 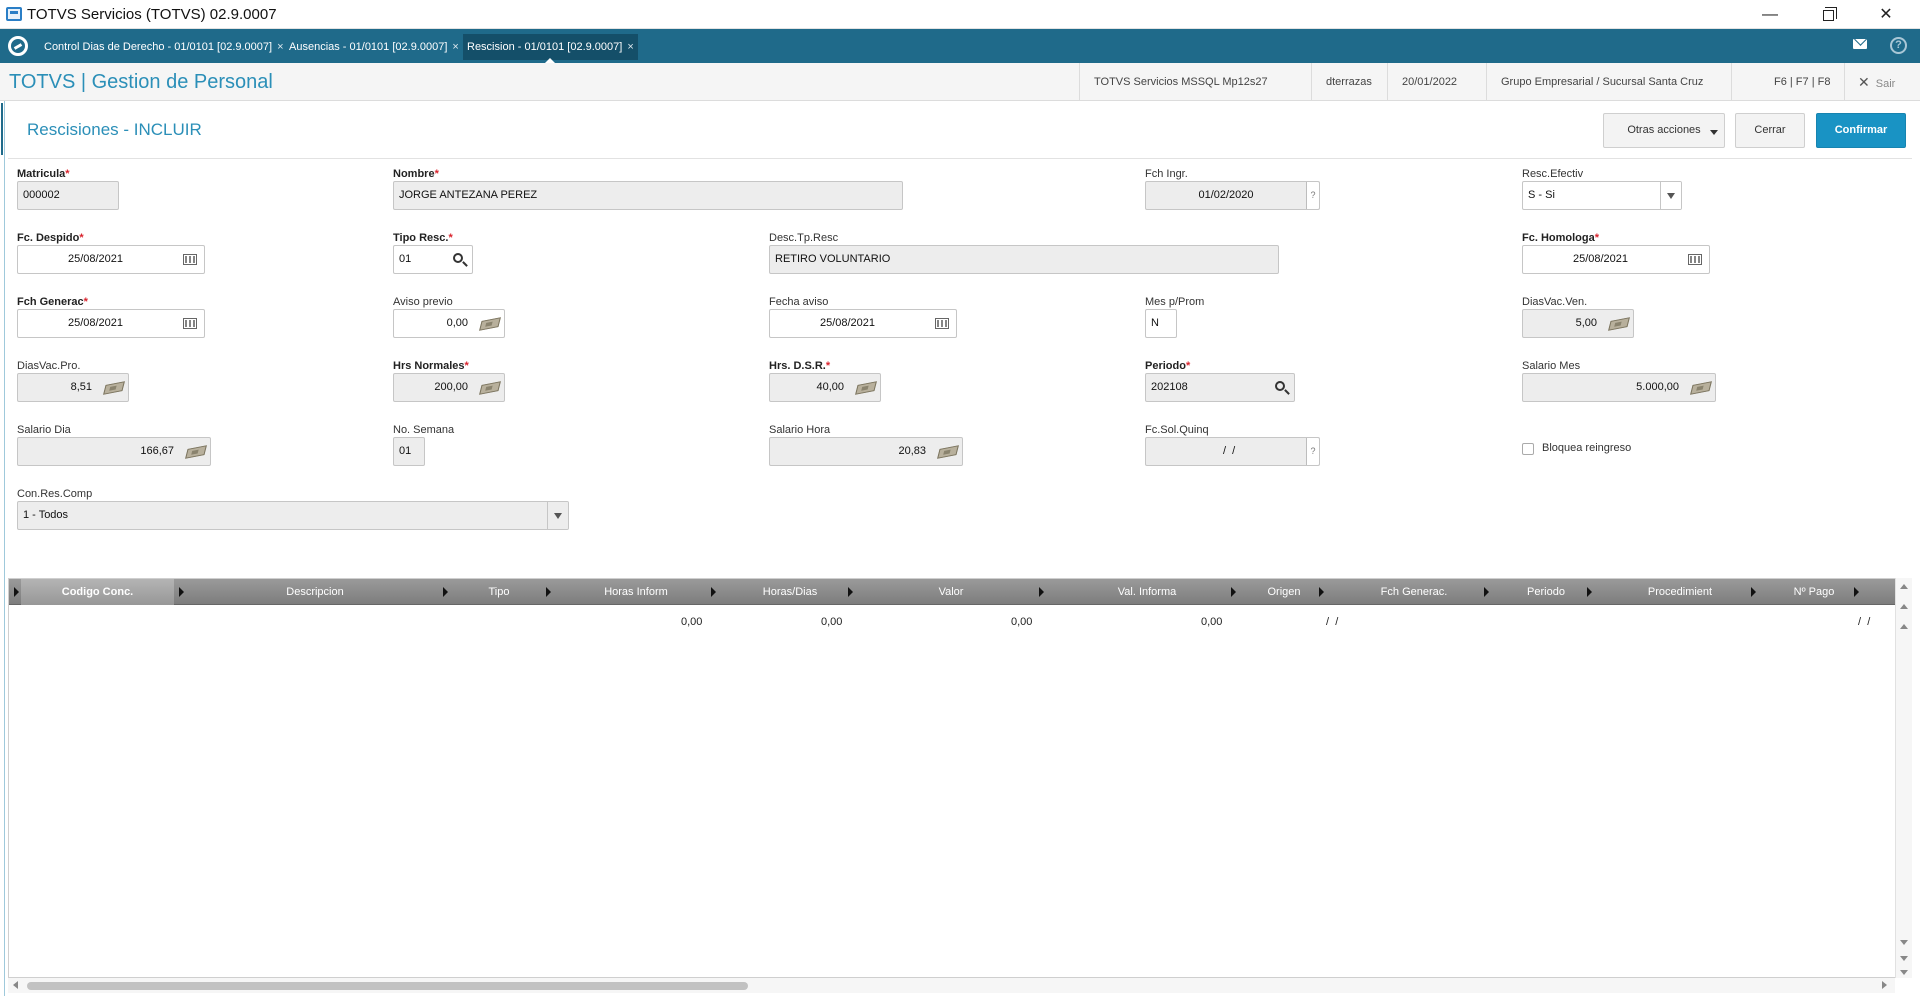 I want to click on con-res-comp-select: 1 - Todos, so click(x=293, y=515).